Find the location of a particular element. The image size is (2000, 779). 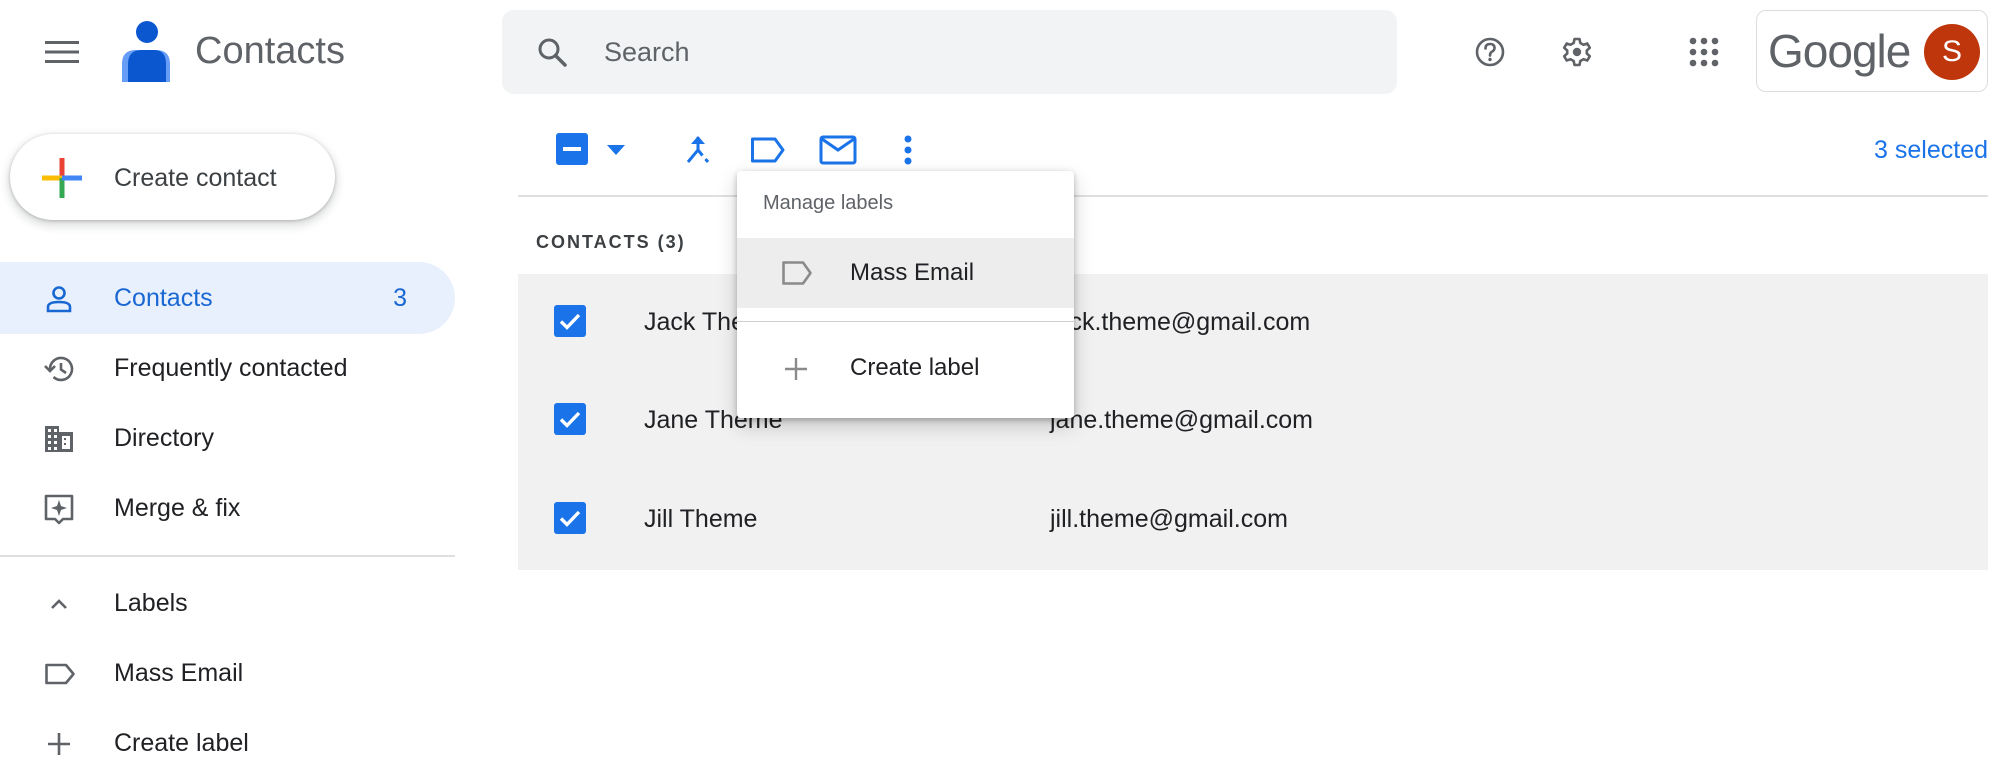

menu-item-create-label: Create label is located at coordinates (905, 368).